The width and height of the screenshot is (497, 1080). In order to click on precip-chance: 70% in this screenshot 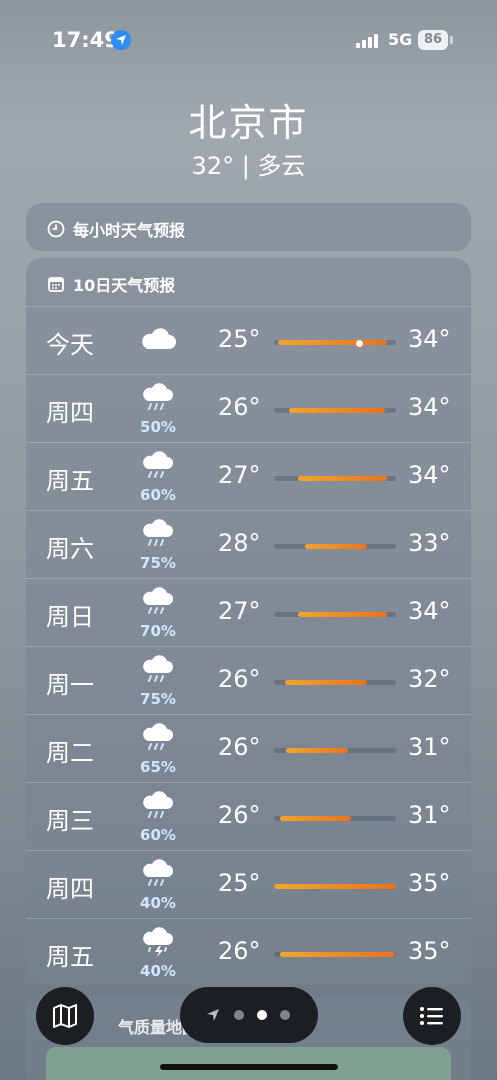, I will do `click(158, 631)`.